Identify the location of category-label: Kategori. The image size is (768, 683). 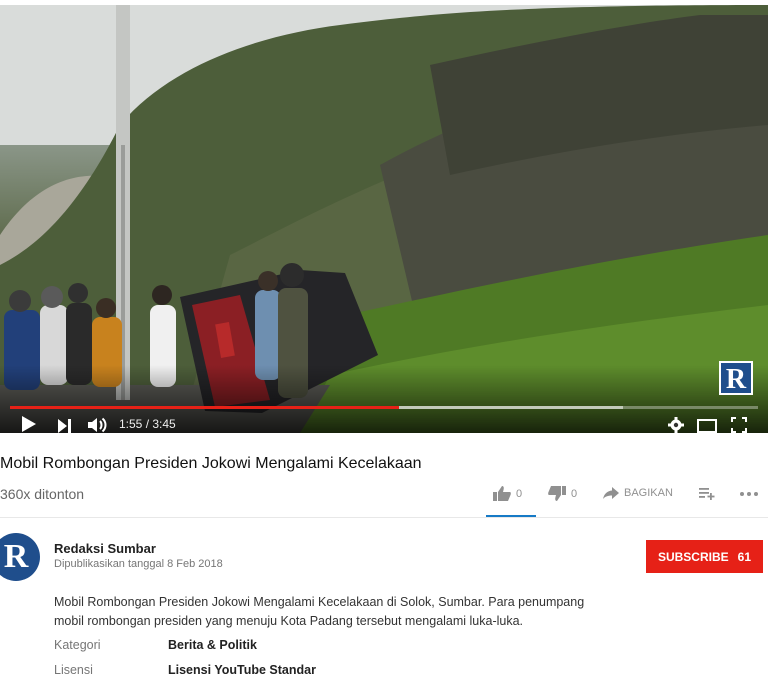
(77, 645).